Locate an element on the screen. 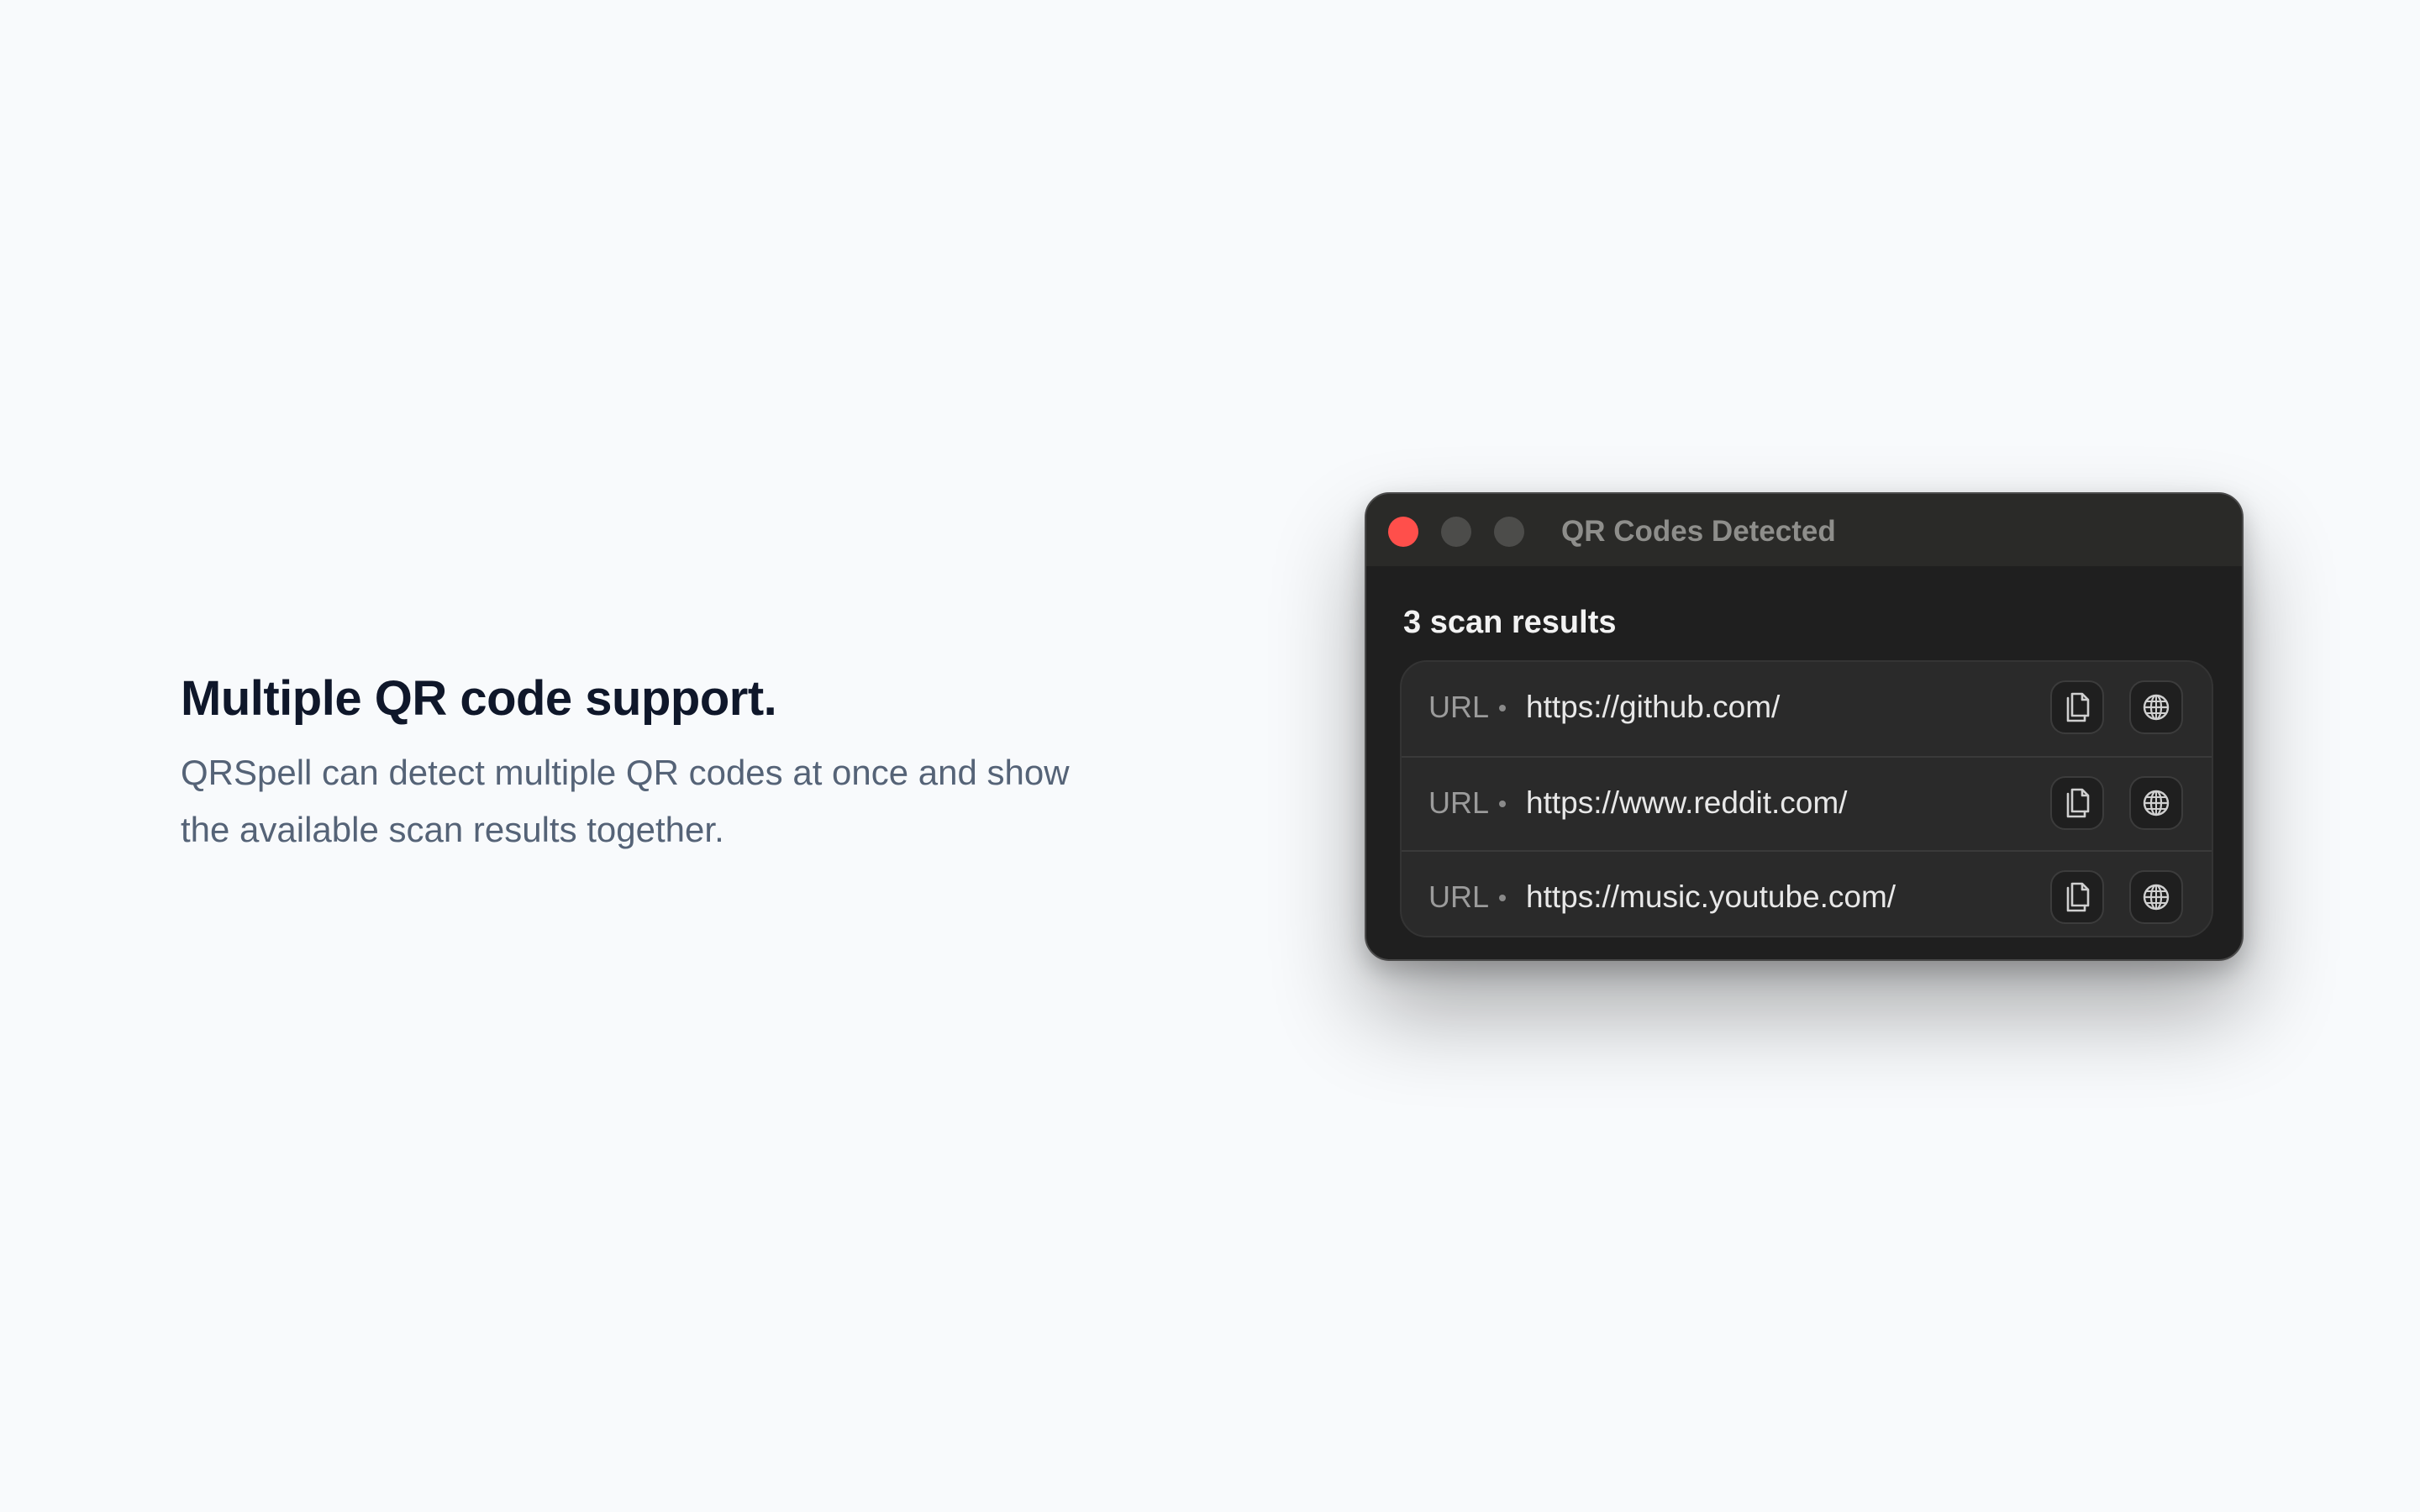 This screenshot has width=2420, height=1512. result-url: https://music.youtube.com/ is located at coordinates (1711, 897).